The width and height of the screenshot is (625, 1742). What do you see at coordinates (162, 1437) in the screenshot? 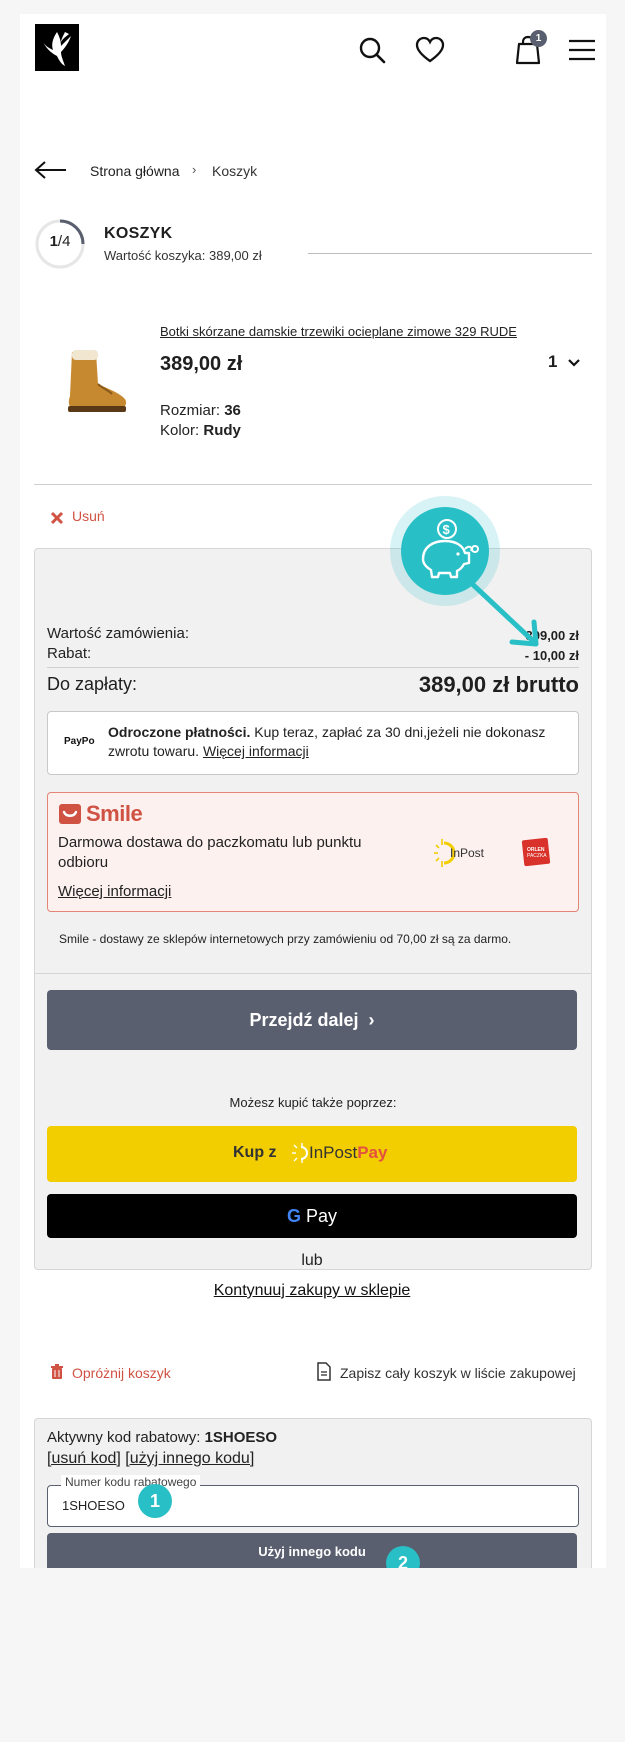
I see `active-coupon-text: Aktywny kod rabatowy: 1SHOESO` at bounding box center [162, 1437].